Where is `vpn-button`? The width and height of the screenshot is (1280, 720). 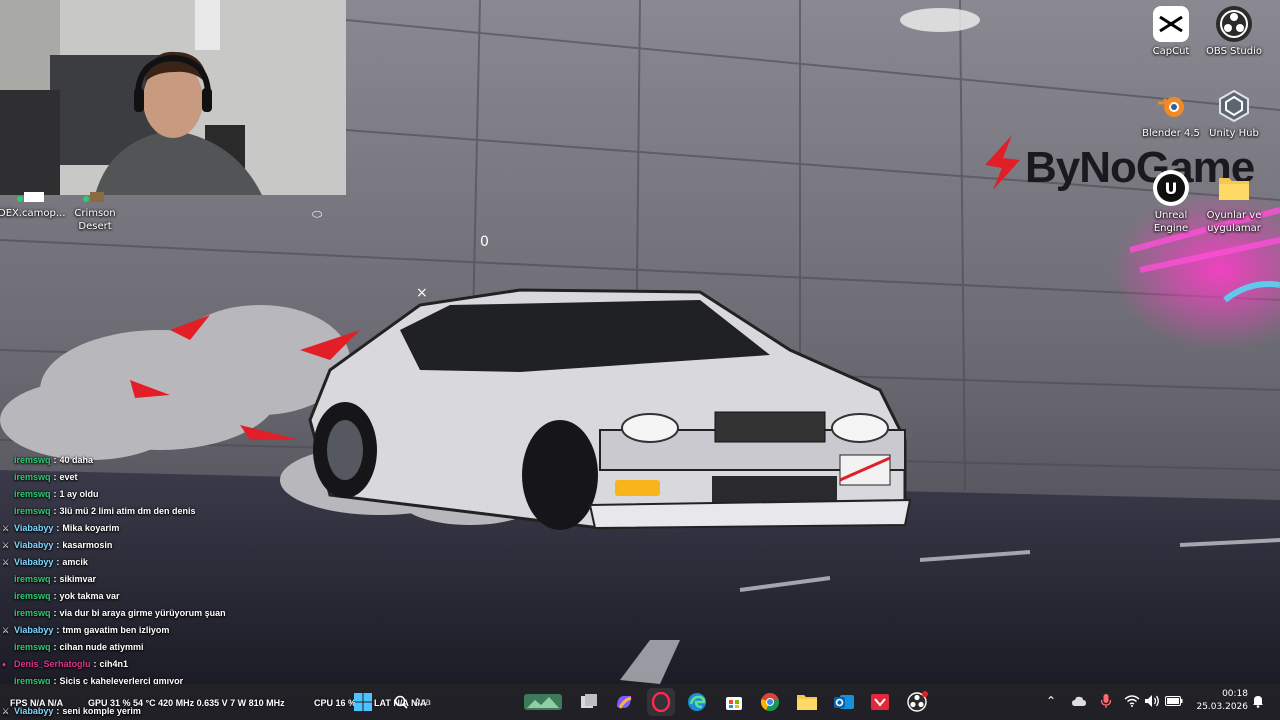
vpn-button is located at coordinates (880, 702).